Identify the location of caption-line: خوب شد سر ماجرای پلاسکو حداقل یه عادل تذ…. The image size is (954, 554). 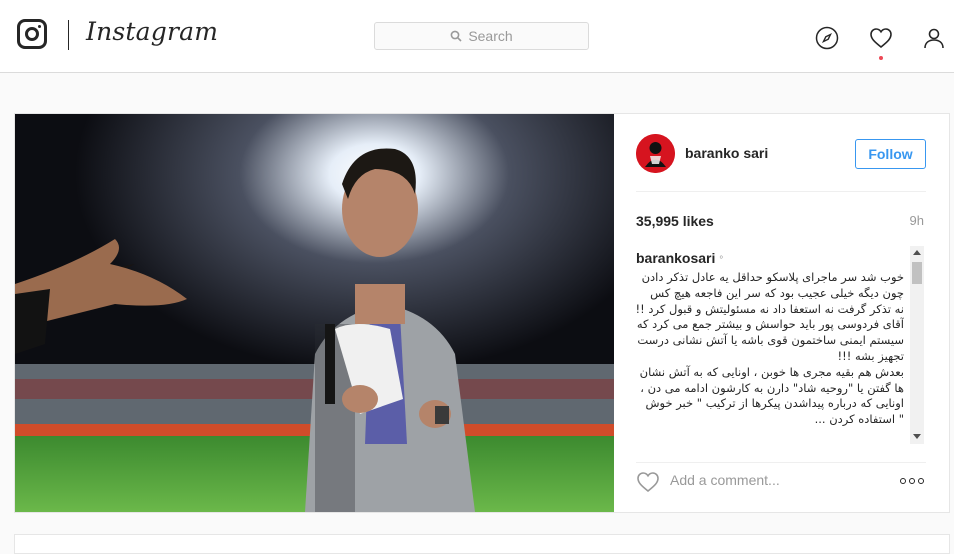
(772, 277).